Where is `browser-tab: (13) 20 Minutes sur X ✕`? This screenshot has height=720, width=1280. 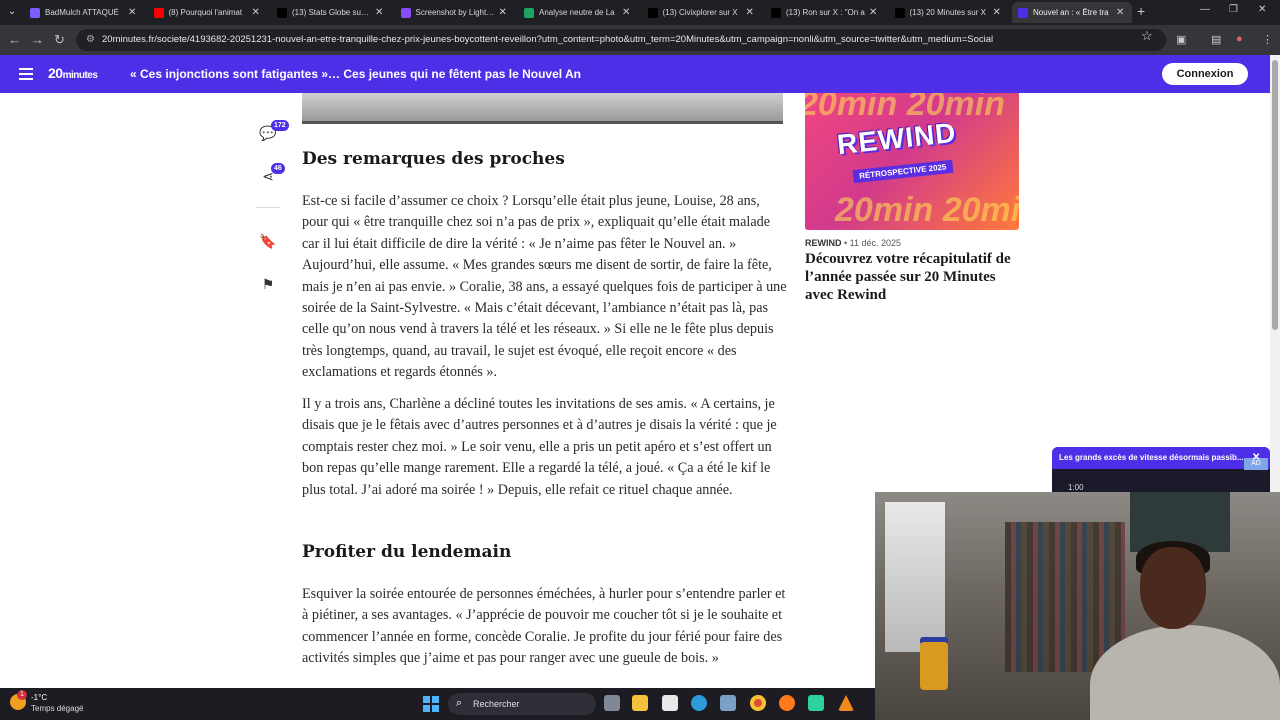 browser-tab: (13) 20 Minutes sur X ✕ is located at coordinates (949, 12).